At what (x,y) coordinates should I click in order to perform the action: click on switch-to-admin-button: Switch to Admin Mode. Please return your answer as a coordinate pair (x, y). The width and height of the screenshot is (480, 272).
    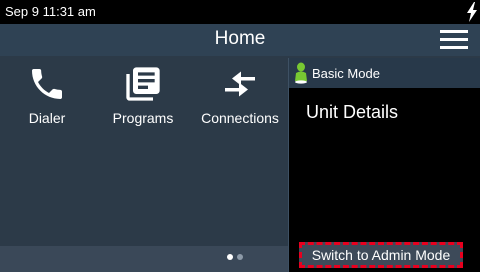
    Looking at the image, I should click on (381, 255).